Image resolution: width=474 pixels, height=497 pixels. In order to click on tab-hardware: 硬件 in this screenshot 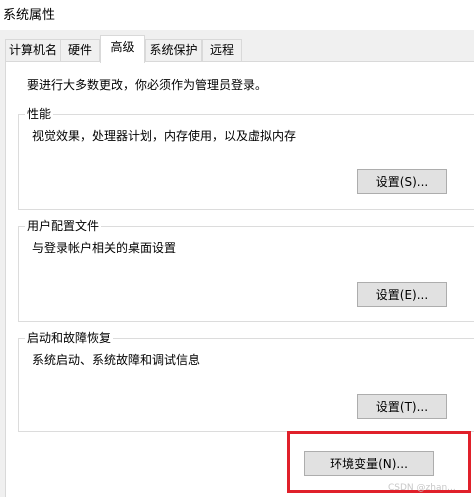, I will do `click(80, 50)`.